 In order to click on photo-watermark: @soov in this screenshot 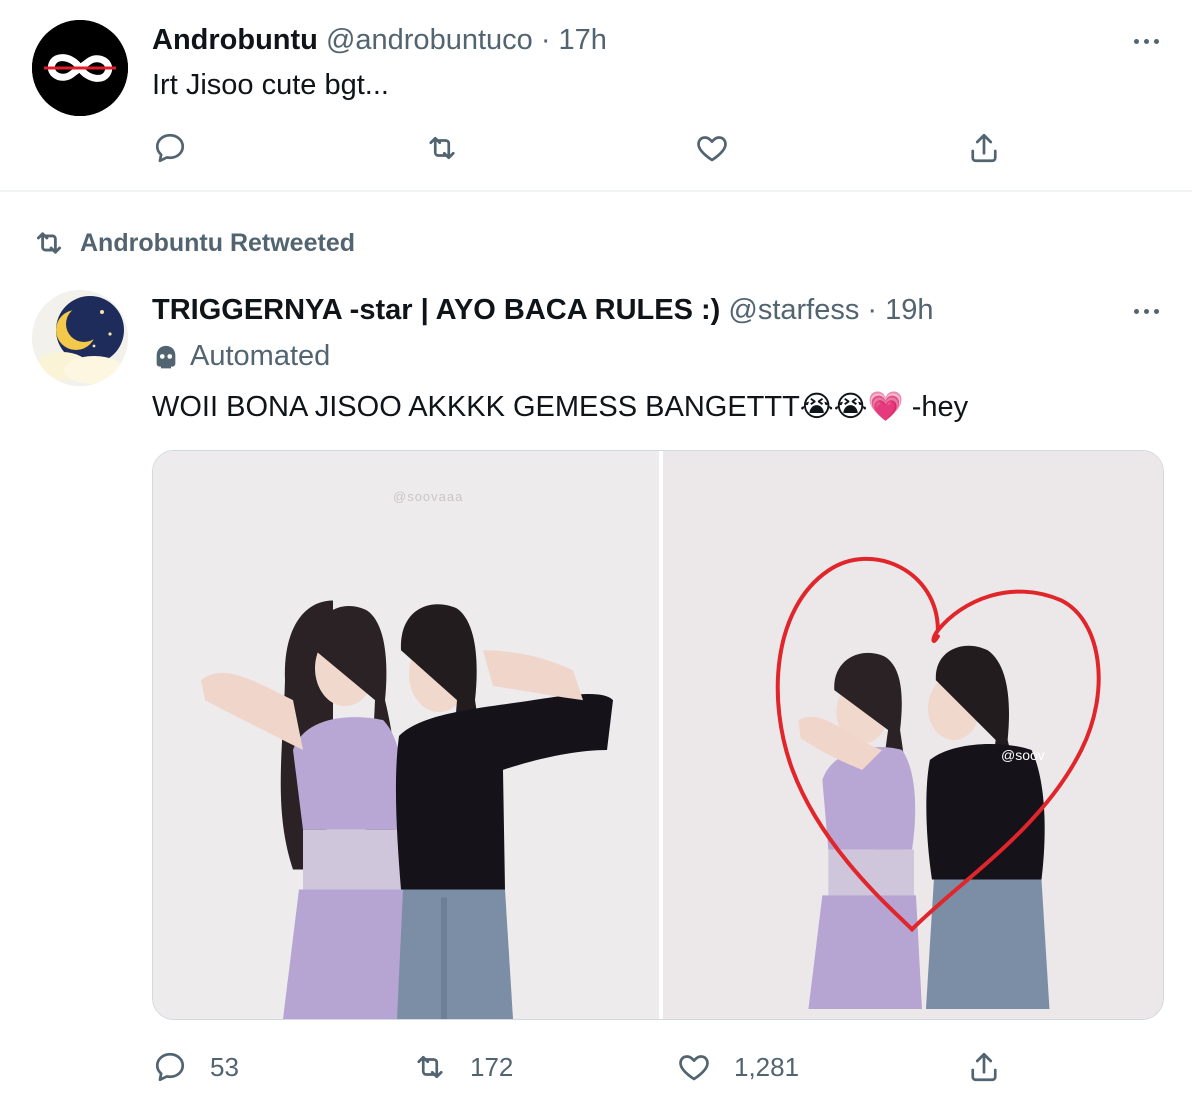, I will do `click(1023, 755)`.